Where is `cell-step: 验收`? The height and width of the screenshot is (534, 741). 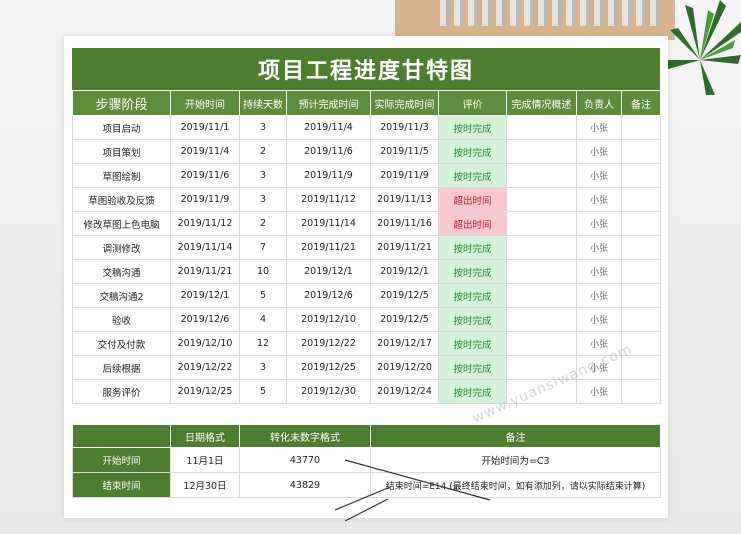
cell-step: 验收 is located at coordinates (121, 319).